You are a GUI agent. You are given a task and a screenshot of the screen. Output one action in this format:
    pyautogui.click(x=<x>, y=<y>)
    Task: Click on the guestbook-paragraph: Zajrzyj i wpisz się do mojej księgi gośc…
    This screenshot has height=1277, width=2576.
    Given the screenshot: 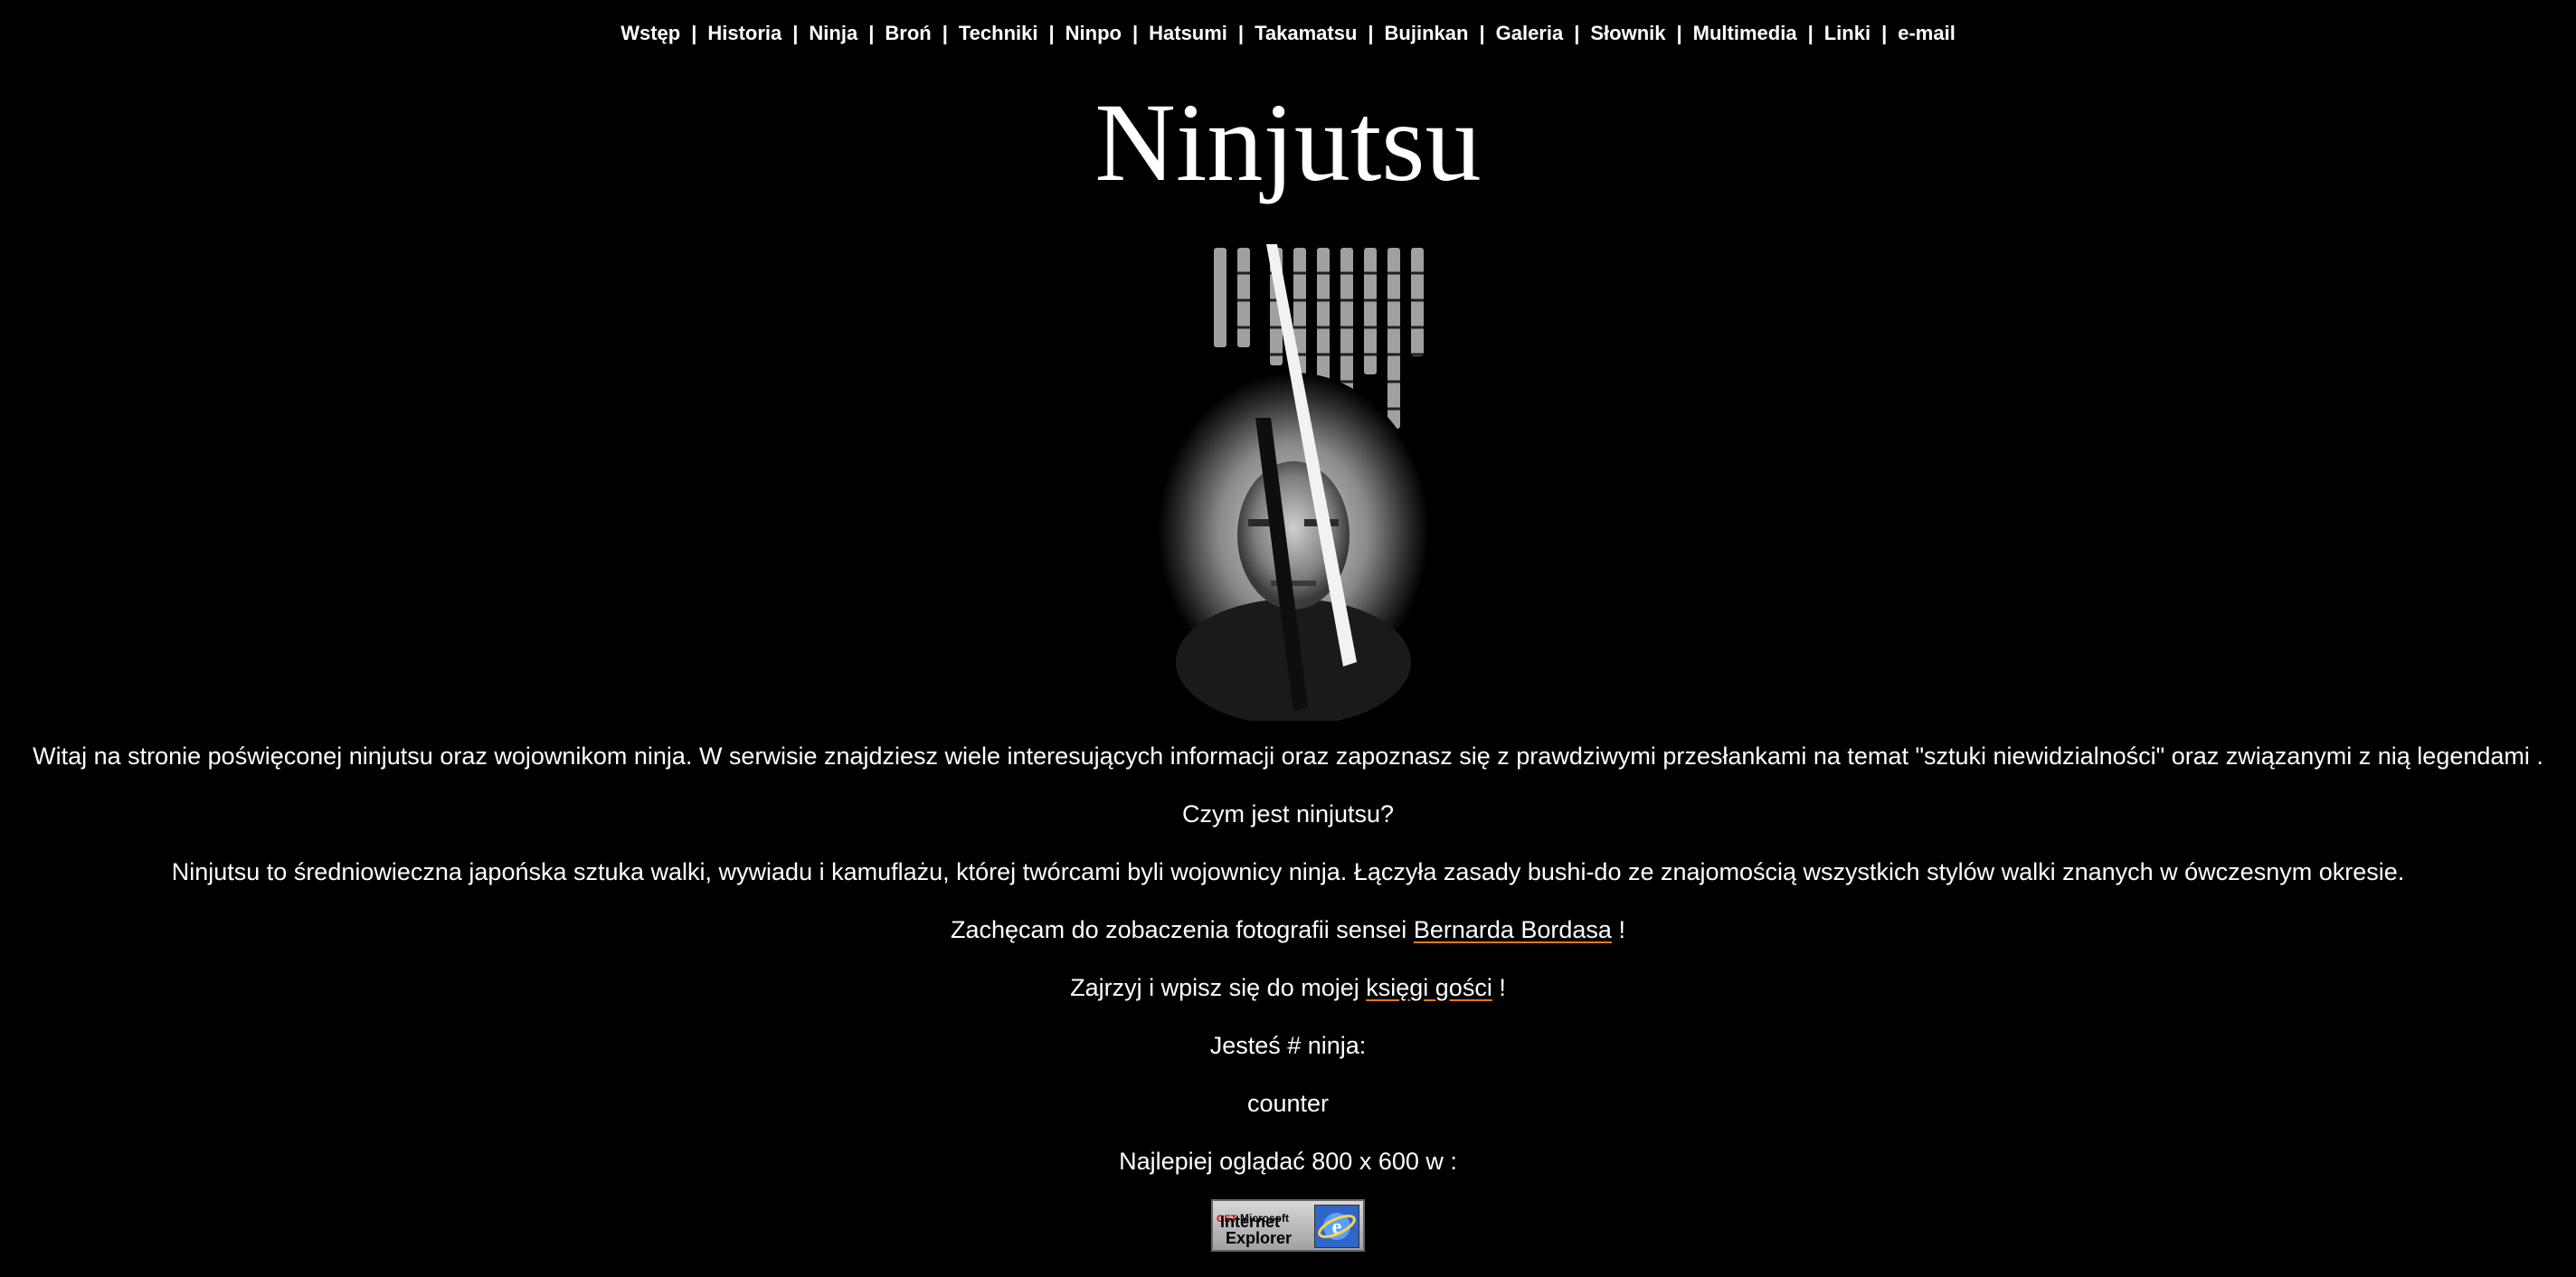 What is the action you would take?
    pyautogui.click(x=1288, y=988)
    